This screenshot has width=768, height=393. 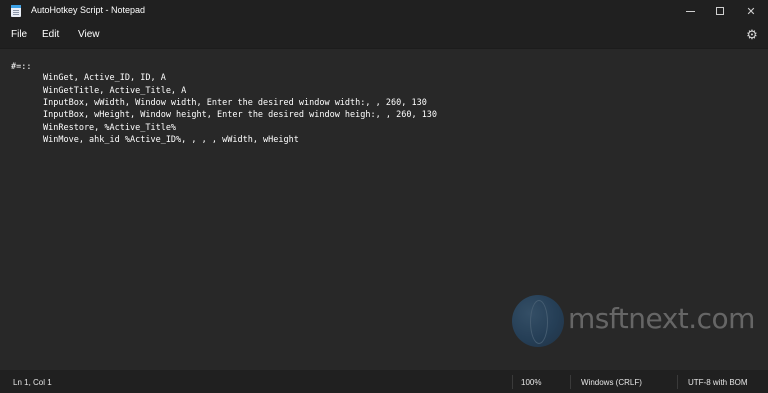 I want to click on gear-icon: ⚙, so click(x=752, y=35).